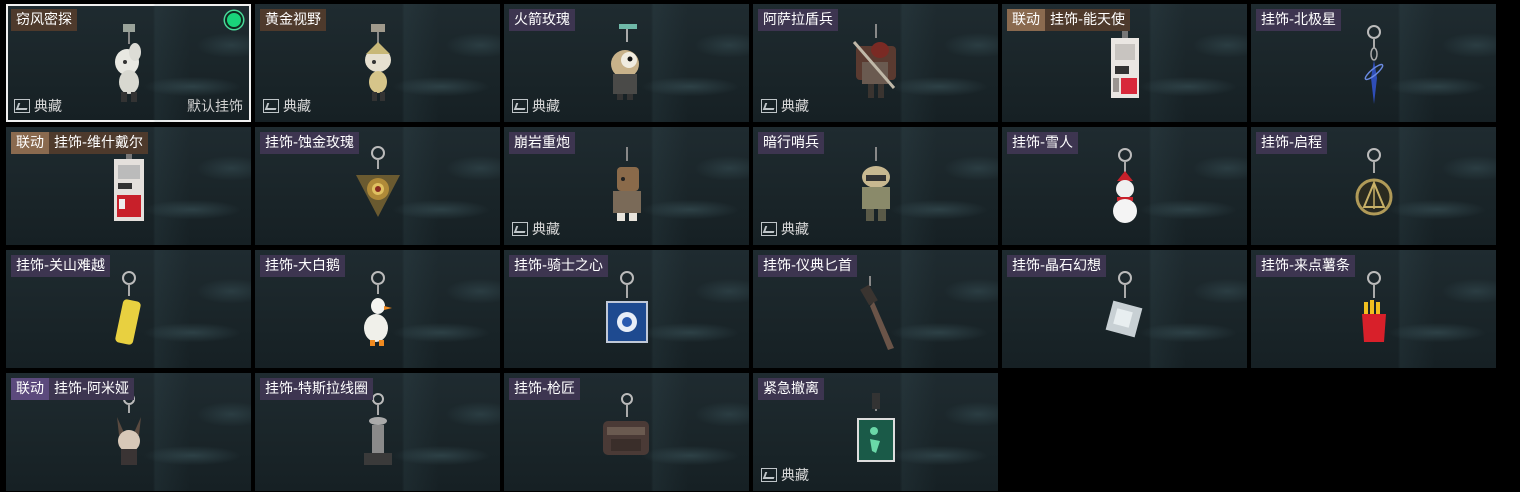  I want to click on charm-name: 紧急撤离, so click(791, 389).